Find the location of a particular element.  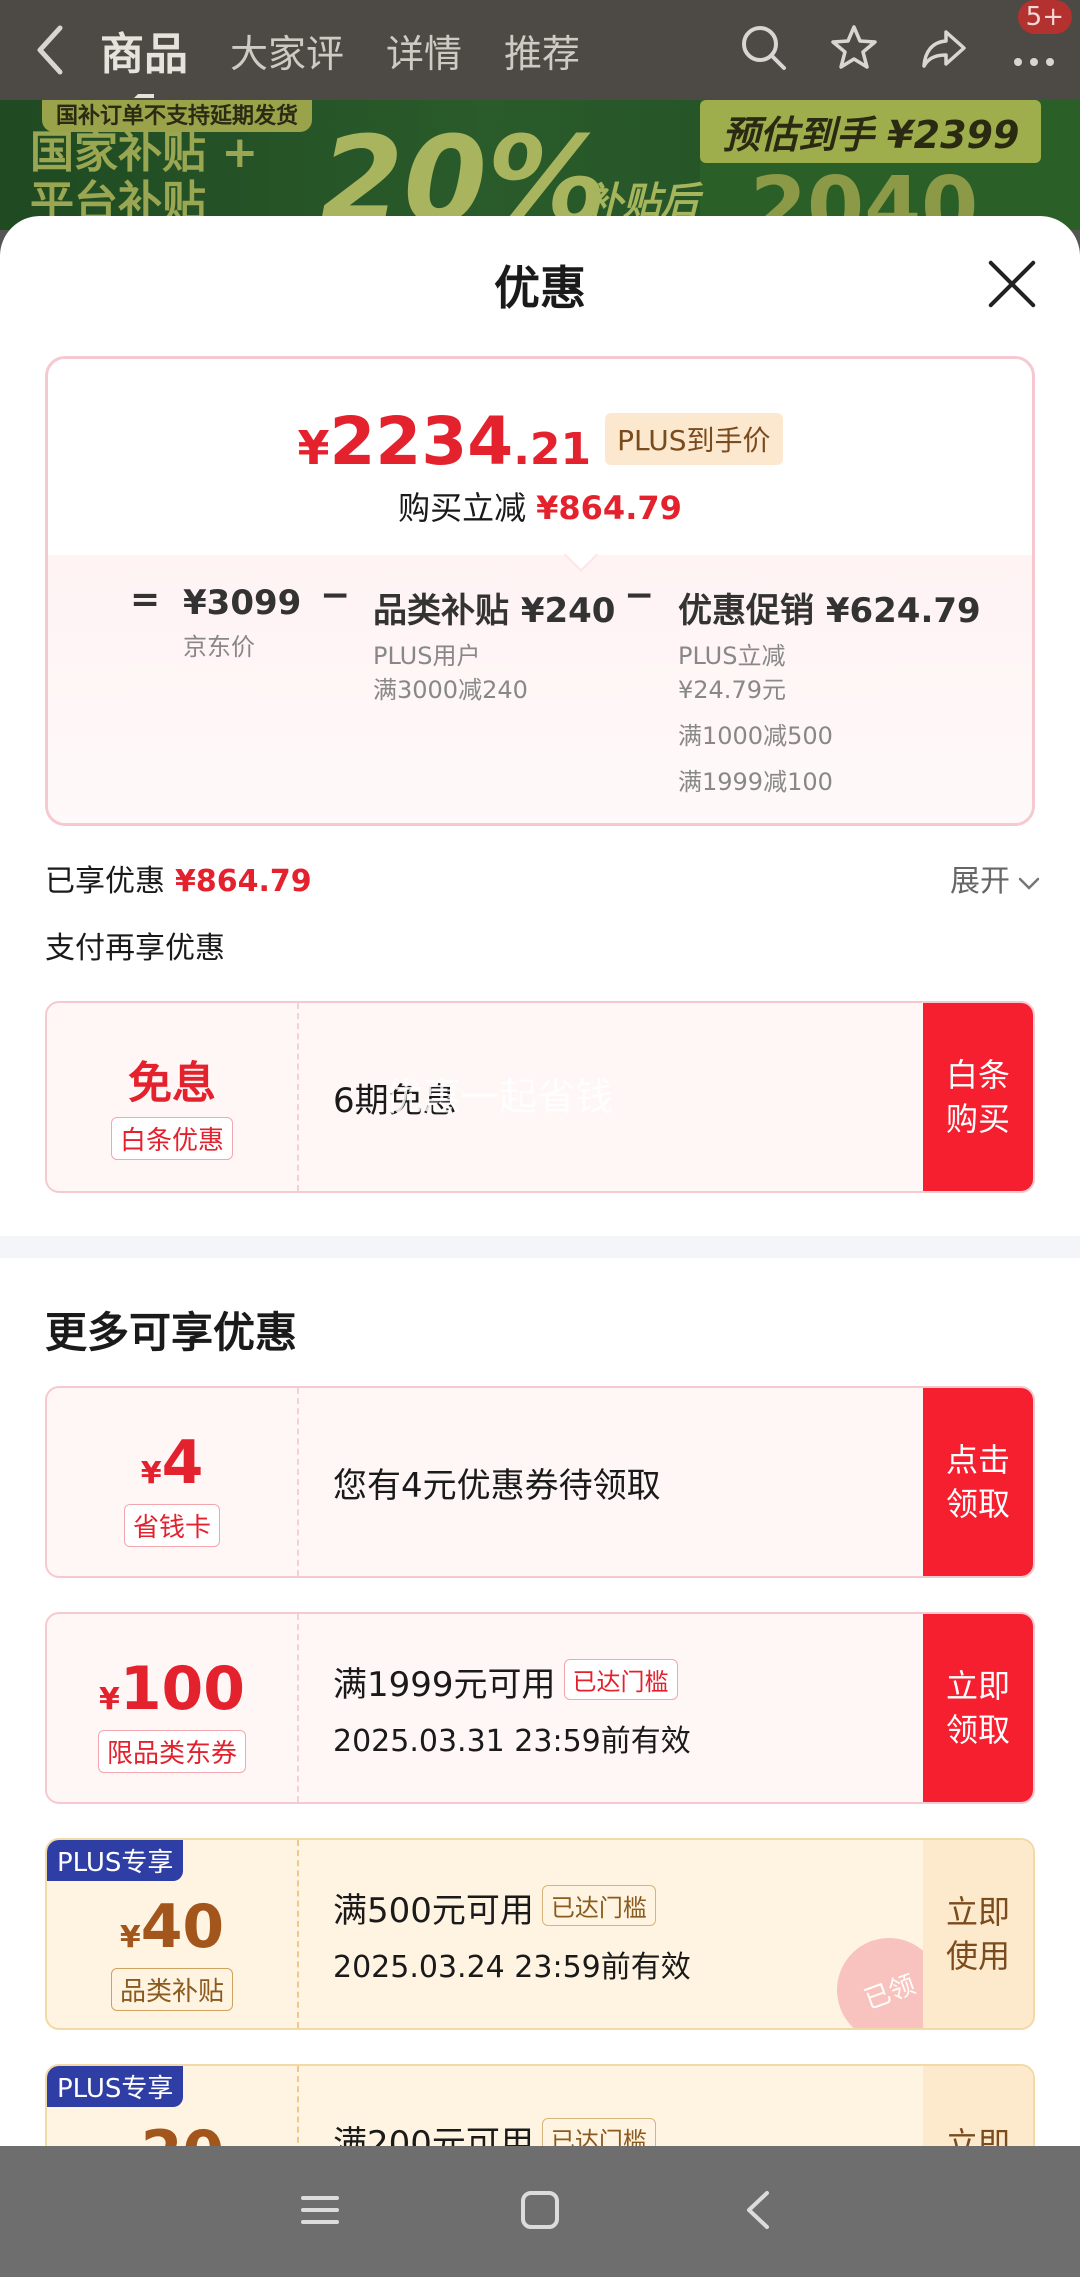

baitiao-buy-button: 白条 购买 is located at coordinates (978, 1097).